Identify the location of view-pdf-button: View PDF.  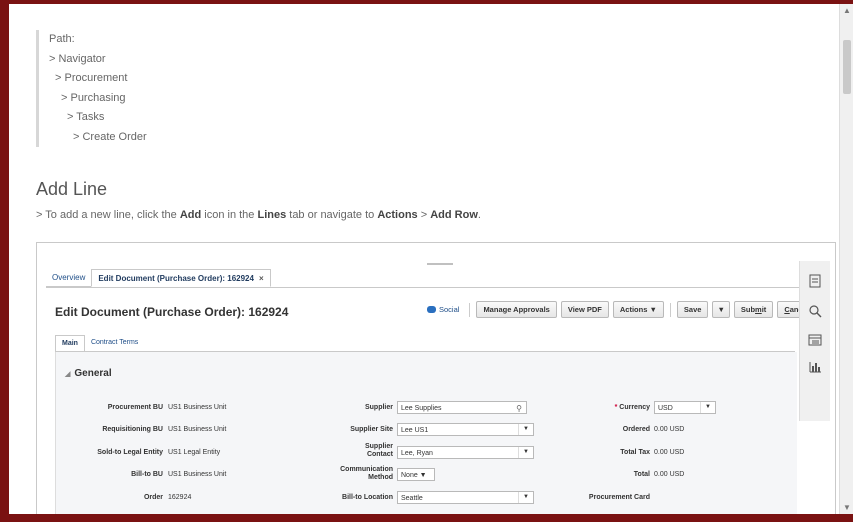
(584, 309).